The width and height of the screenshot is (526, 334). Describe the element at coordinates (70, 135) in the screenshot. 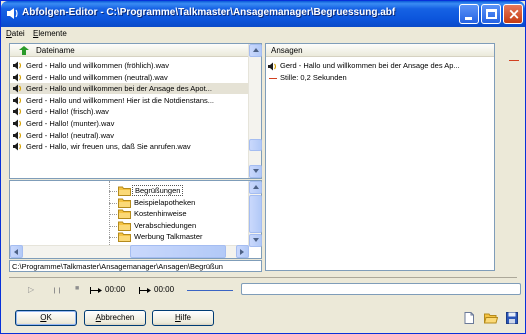

I see `file-name: Gerd - Hallo! (neutral).wav` at that location.